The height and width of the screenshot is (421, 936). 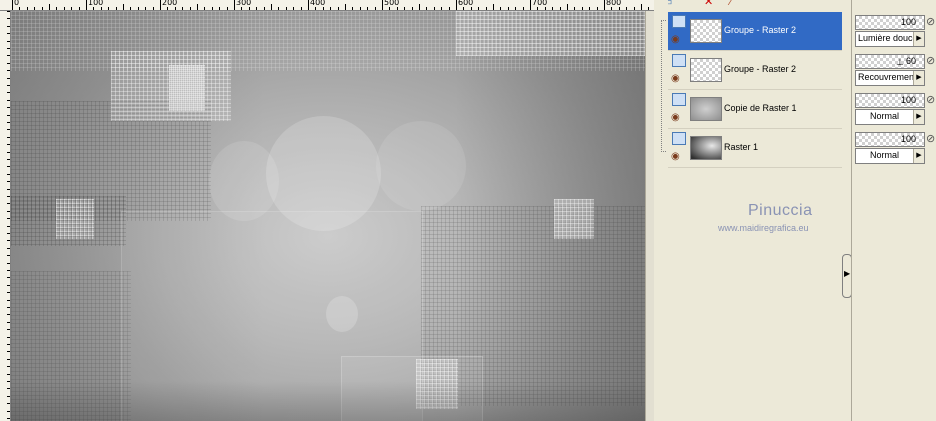 I want to click on layer-row-raster-1: ◉ Raster 1, so click(x=755, y=148).